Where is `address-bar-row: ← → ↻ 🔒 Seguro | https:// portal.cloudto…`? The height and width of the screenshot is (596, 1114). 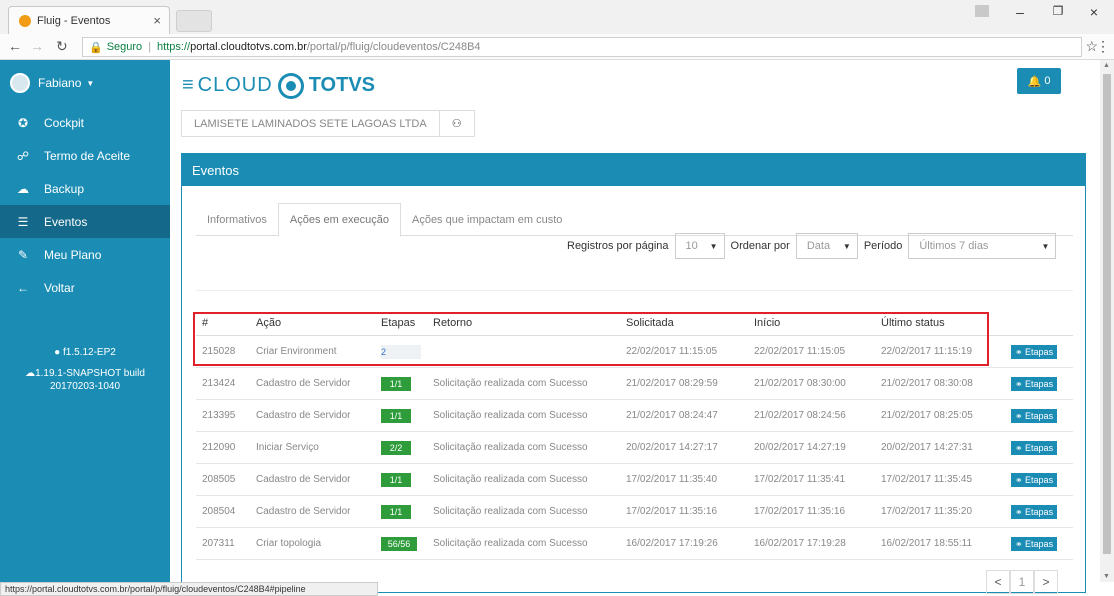
address-bar-row: ← → ↻ 🔒 Seguro | https:// portal.cloudto… is located at coordinates (557, 47).